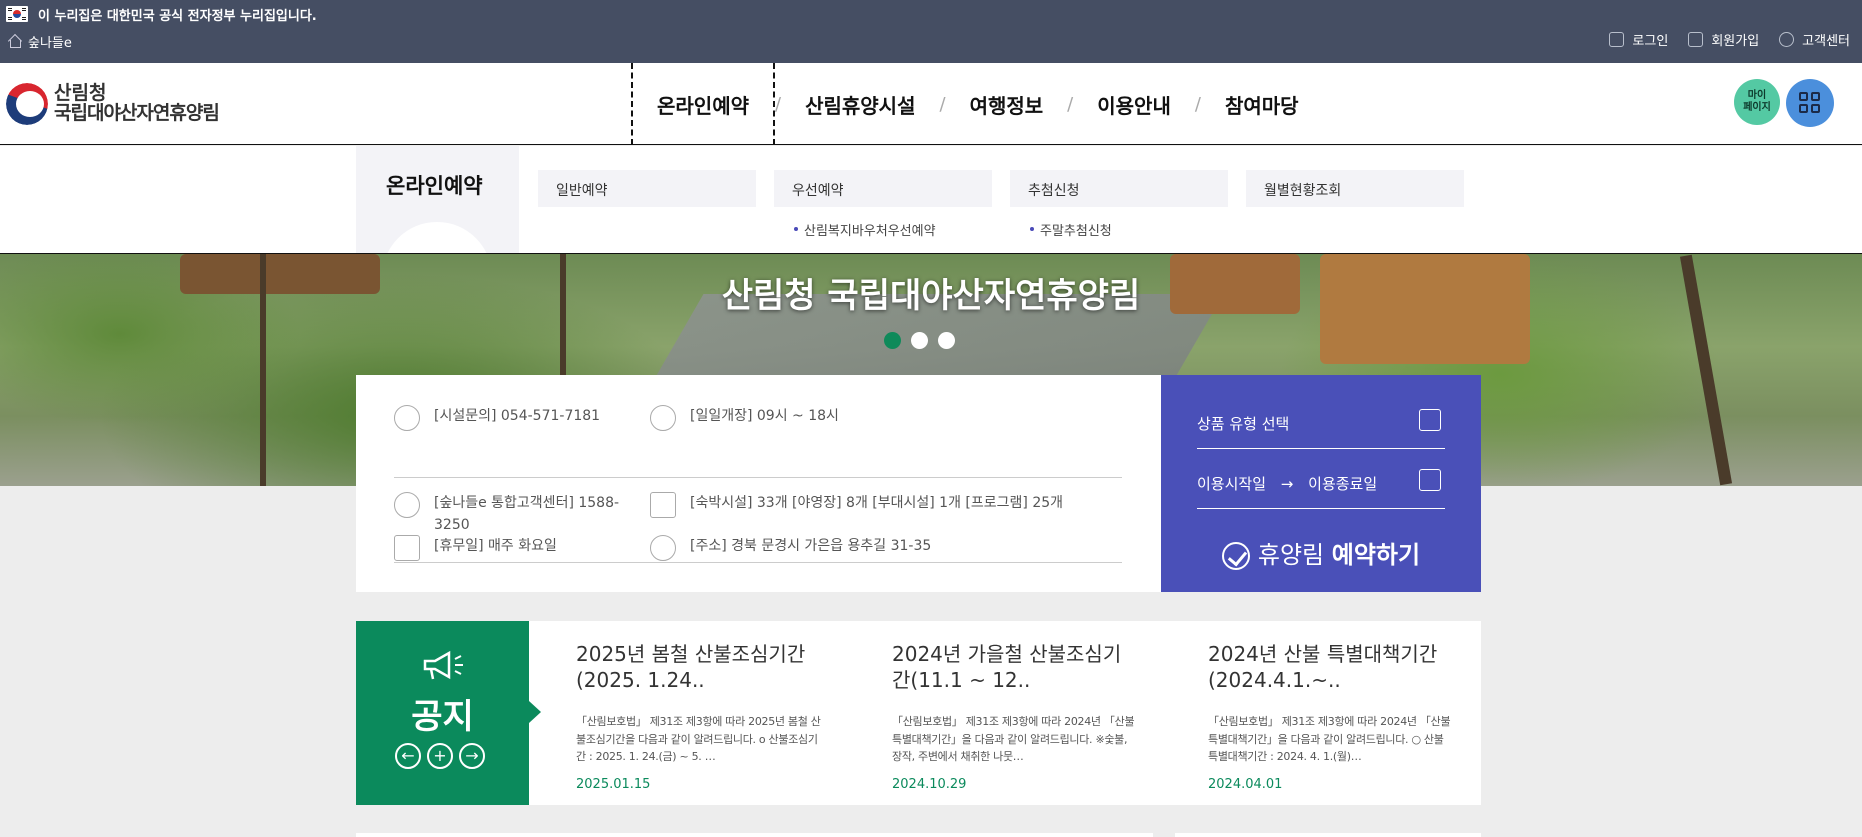  Describe the element at coordinates (1757, 102) in the screenshot. I see `mypage-button: 마이 페이지` at that location.